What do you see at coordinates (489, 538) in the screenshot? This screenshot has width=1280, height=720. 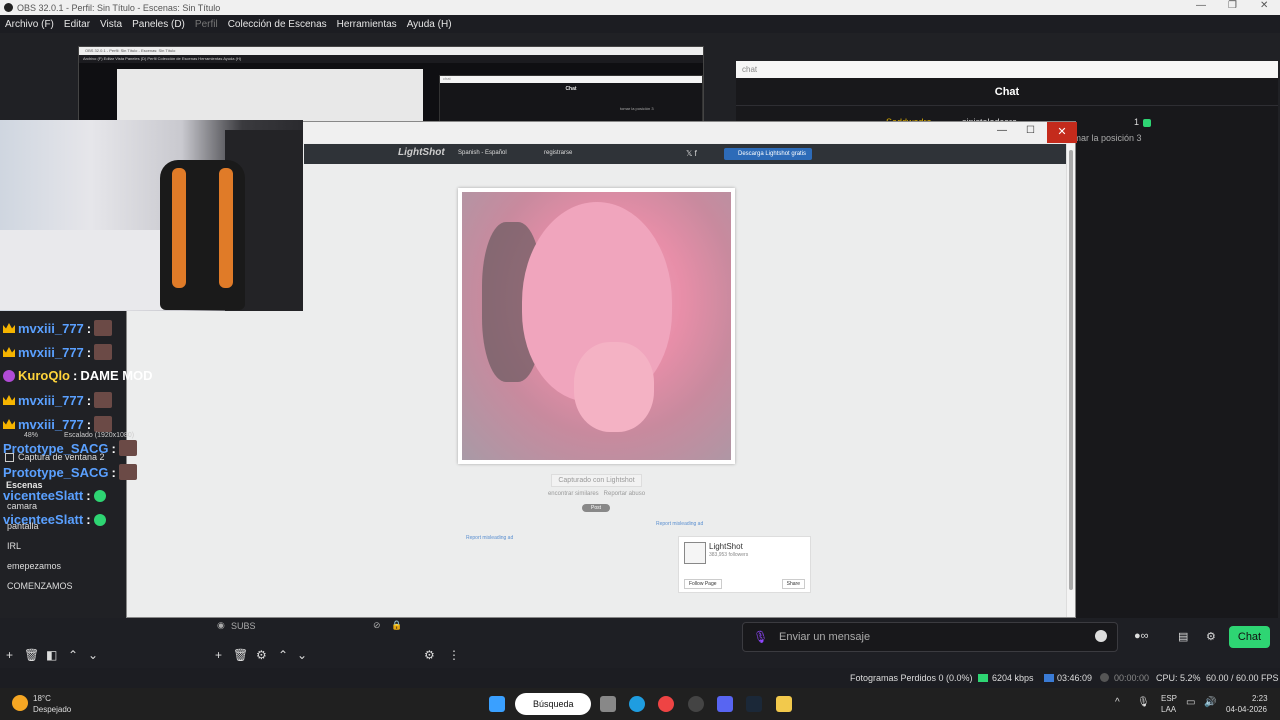 I see `ad-report-link-2: Report misleading ad` at bounding box center [489, 538].